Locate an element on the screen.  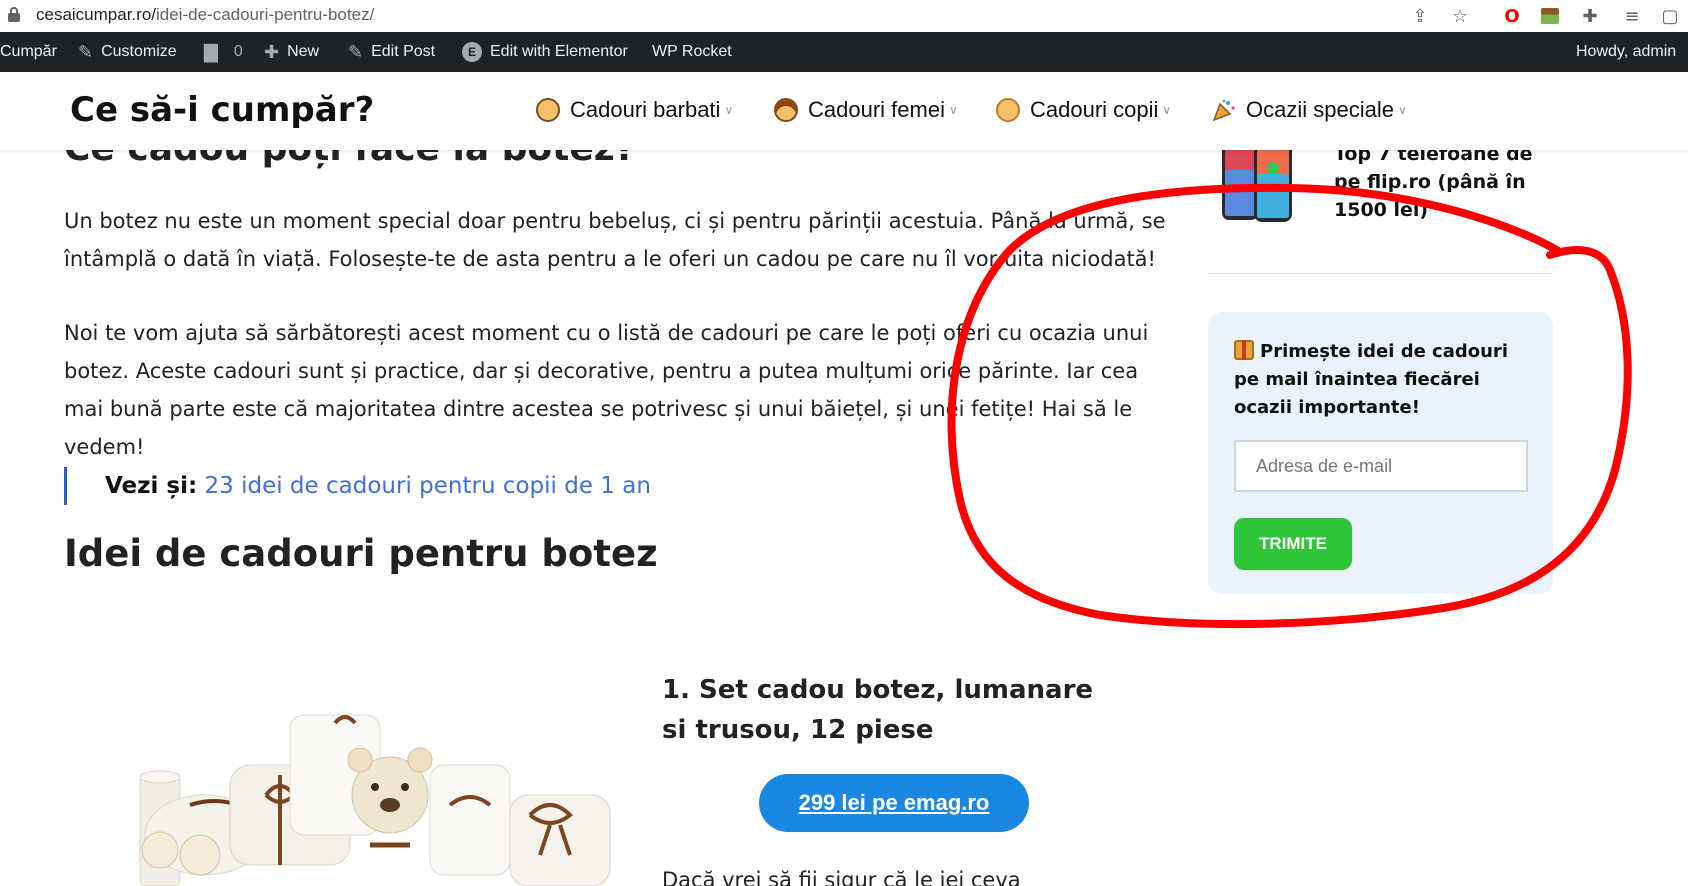
admin-edit-post: ✎ Edit Post is located at coordinates (391, 52).